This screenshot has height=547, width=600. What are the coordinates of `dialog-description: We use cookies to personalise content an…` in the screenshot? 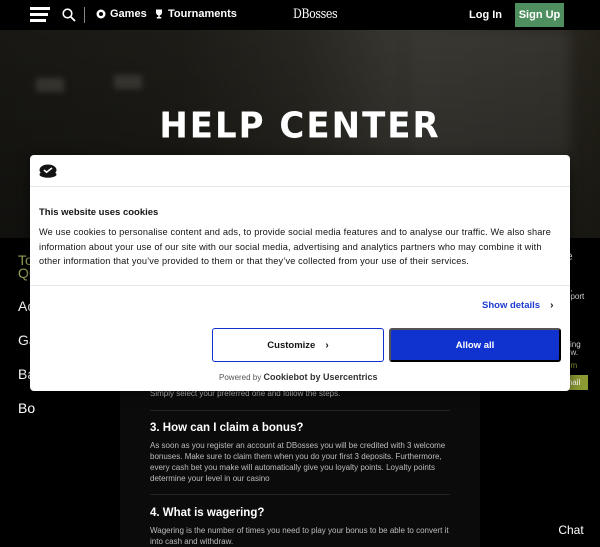 It's located at (295, 246).